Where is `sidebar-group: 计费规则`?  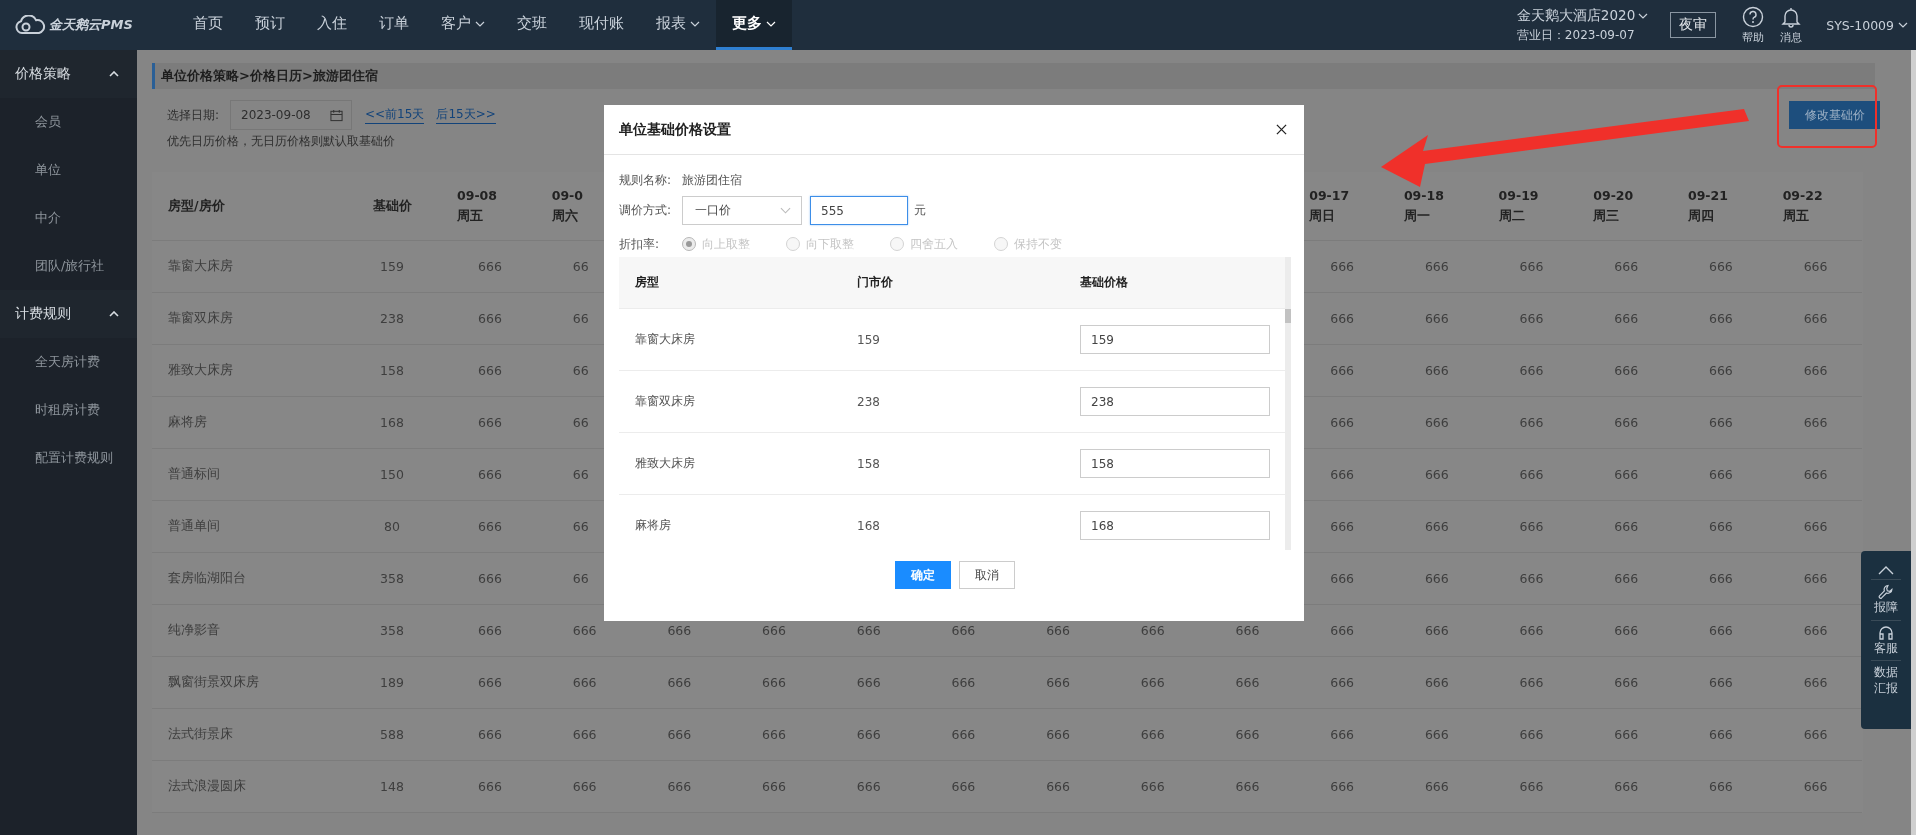 sidebar-group: 计费规则 is located at coordinates (68, 314).